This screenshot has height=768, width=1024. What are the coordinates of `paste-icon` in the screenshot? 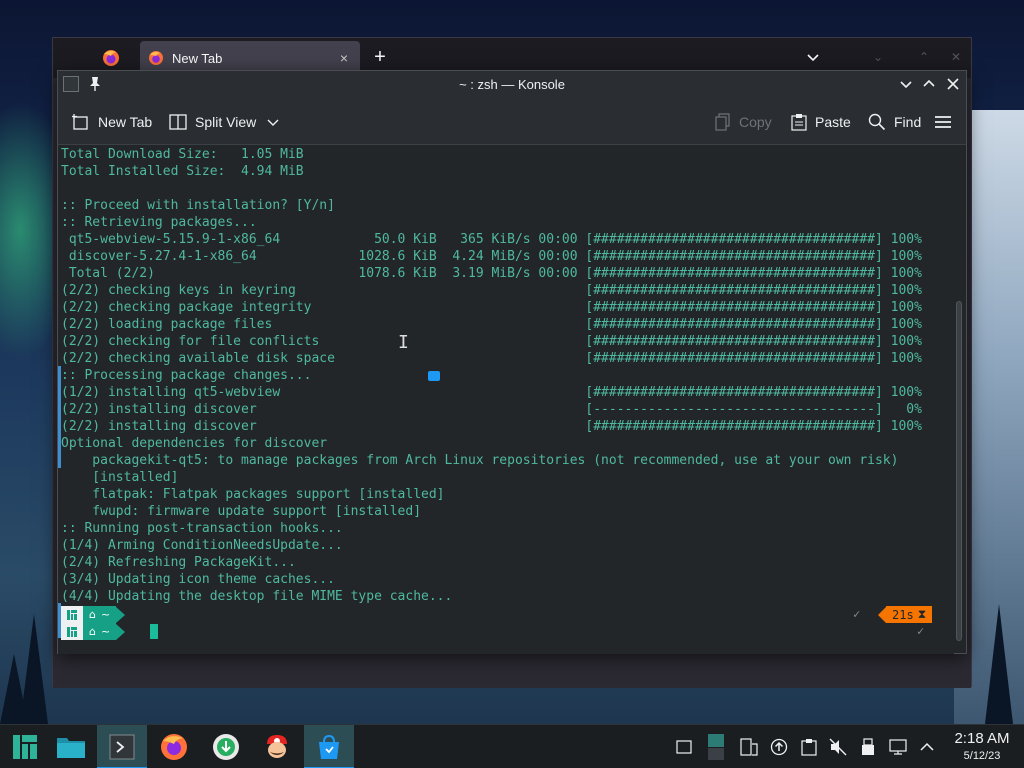 It's located at (799, 122).